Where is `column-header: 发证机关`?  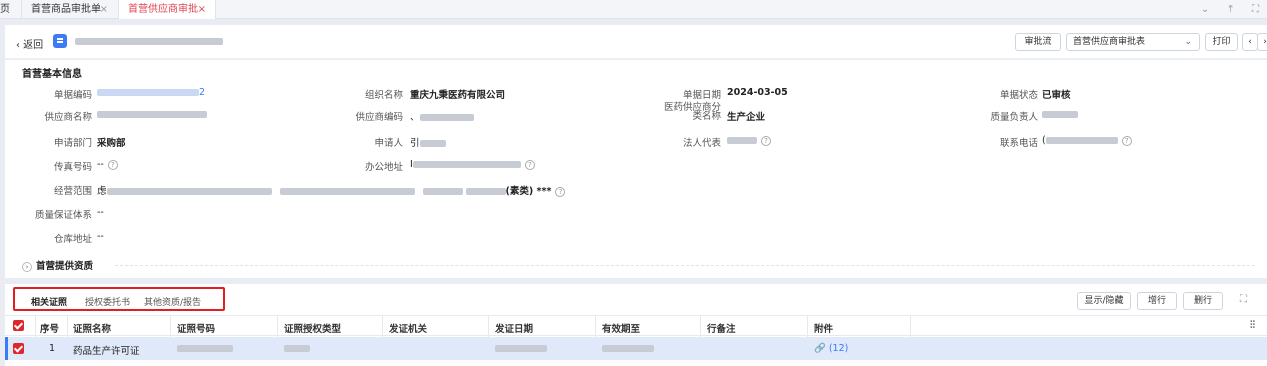
column-header: 发证机关 is located at coordinates (408, 329).